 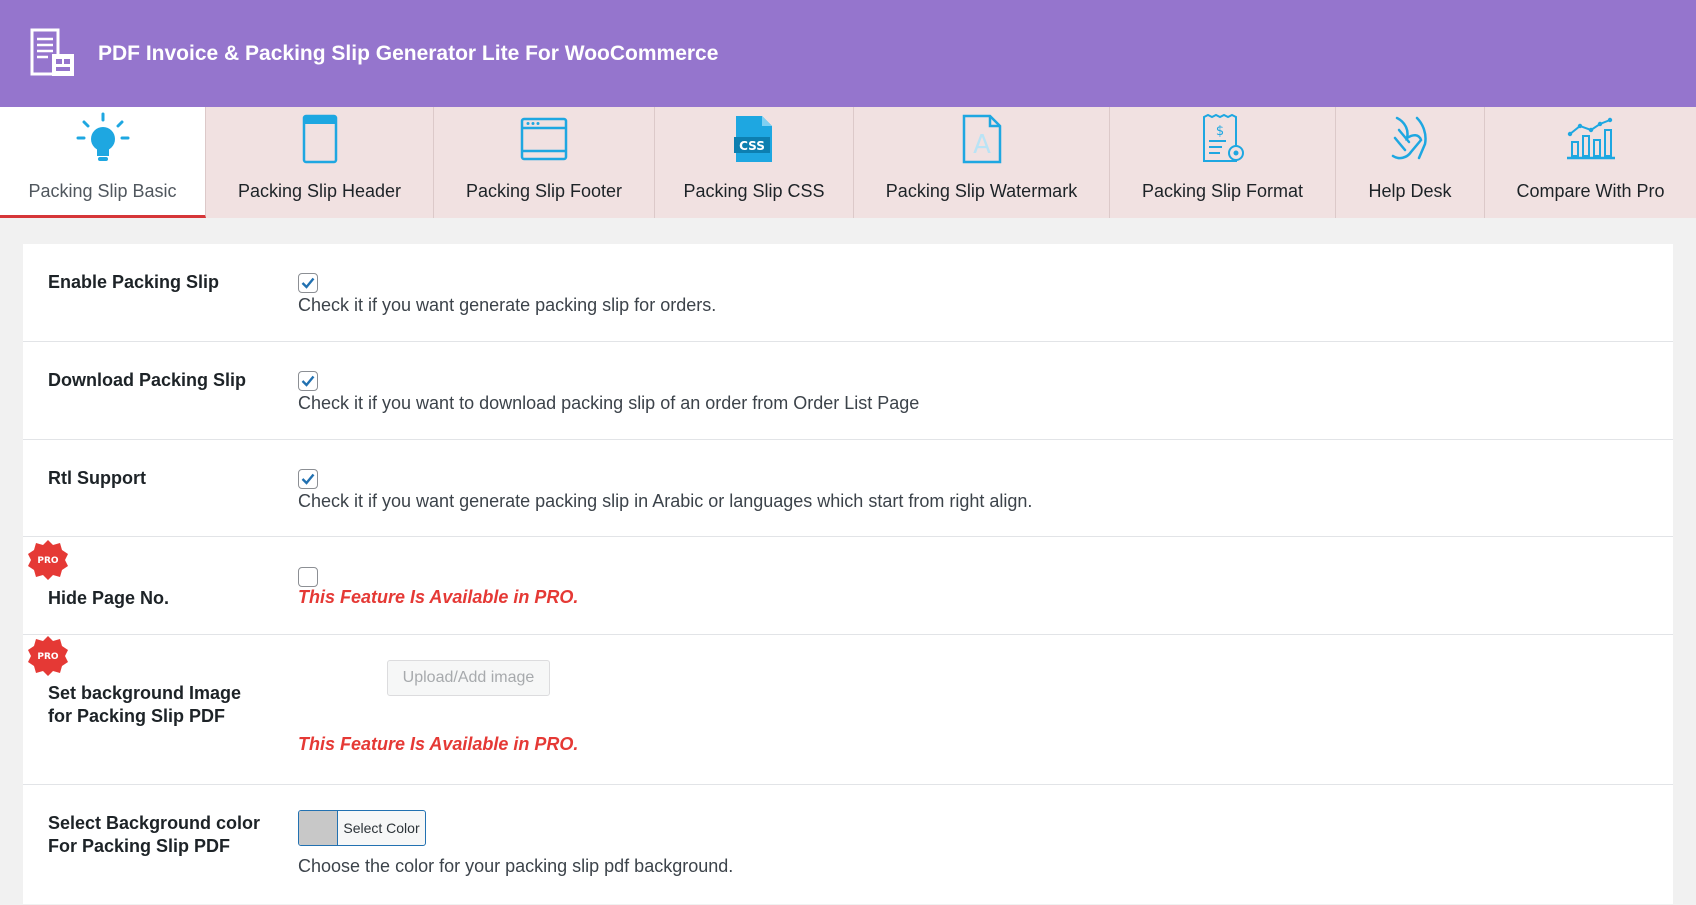 What do you see at coordinates (52, 52) in the screenshot?
I see `invoice-logo-icon` at bounding box center [52, 52].